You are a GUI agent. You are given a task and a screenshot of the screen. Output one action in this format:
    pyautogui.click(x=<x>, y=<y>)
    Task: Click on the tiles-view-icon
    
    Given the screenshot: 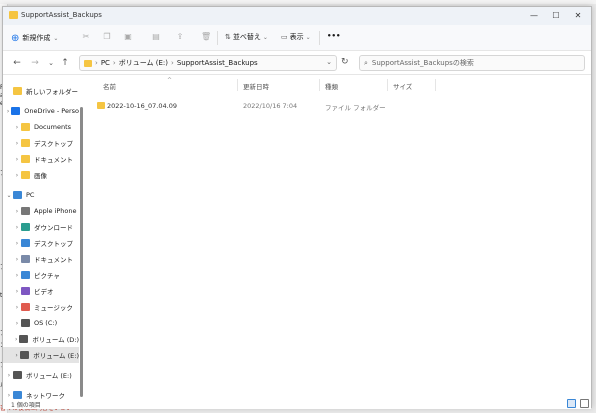 What is the action you would take?
    pyautogui.click(x=584, y=403)
    